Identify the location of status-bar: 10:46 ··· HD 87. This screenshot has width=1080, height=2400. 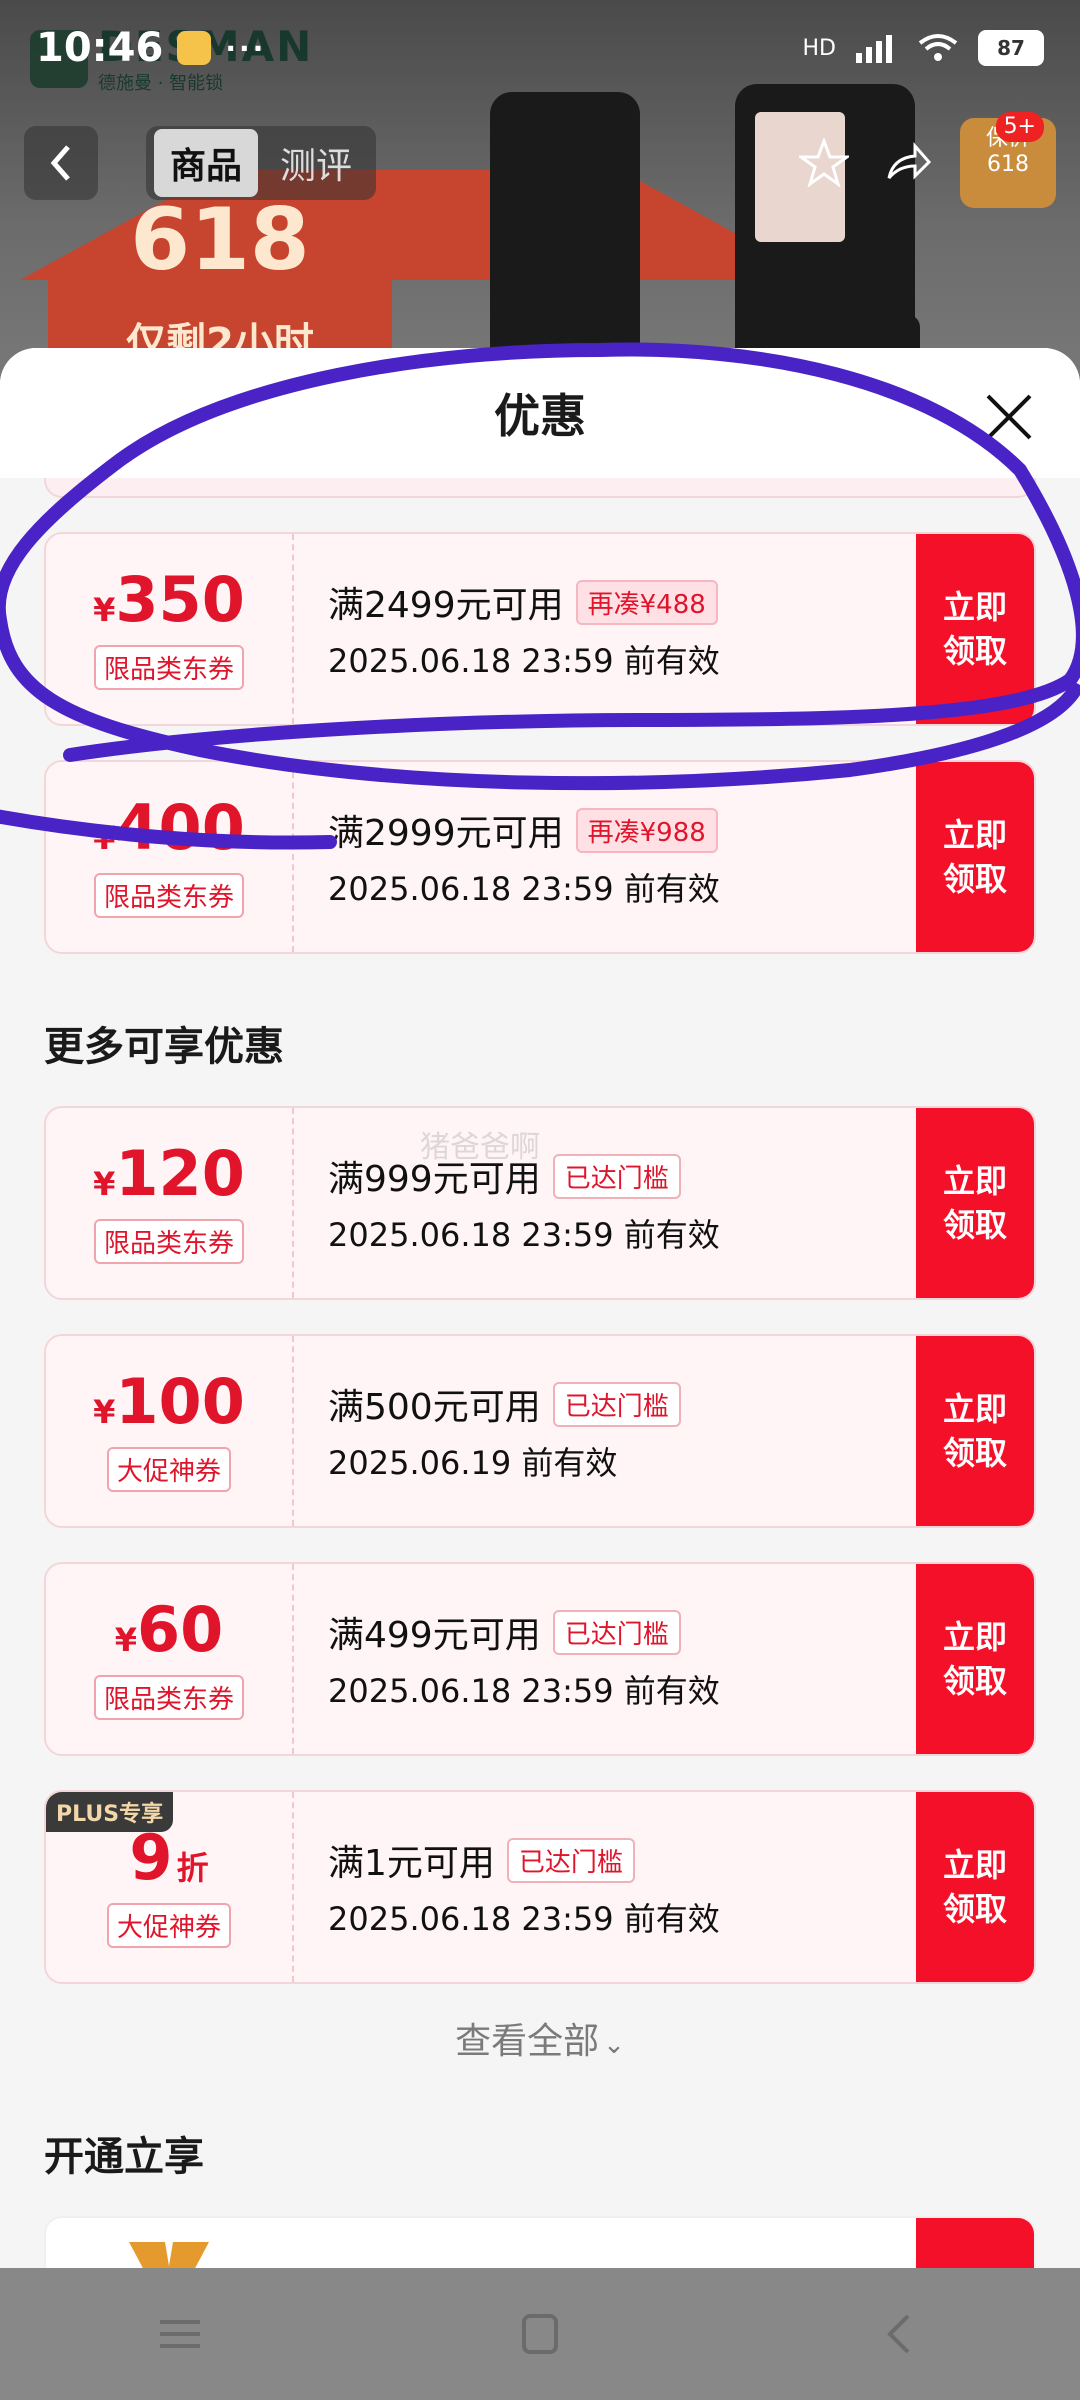
(540, 48).